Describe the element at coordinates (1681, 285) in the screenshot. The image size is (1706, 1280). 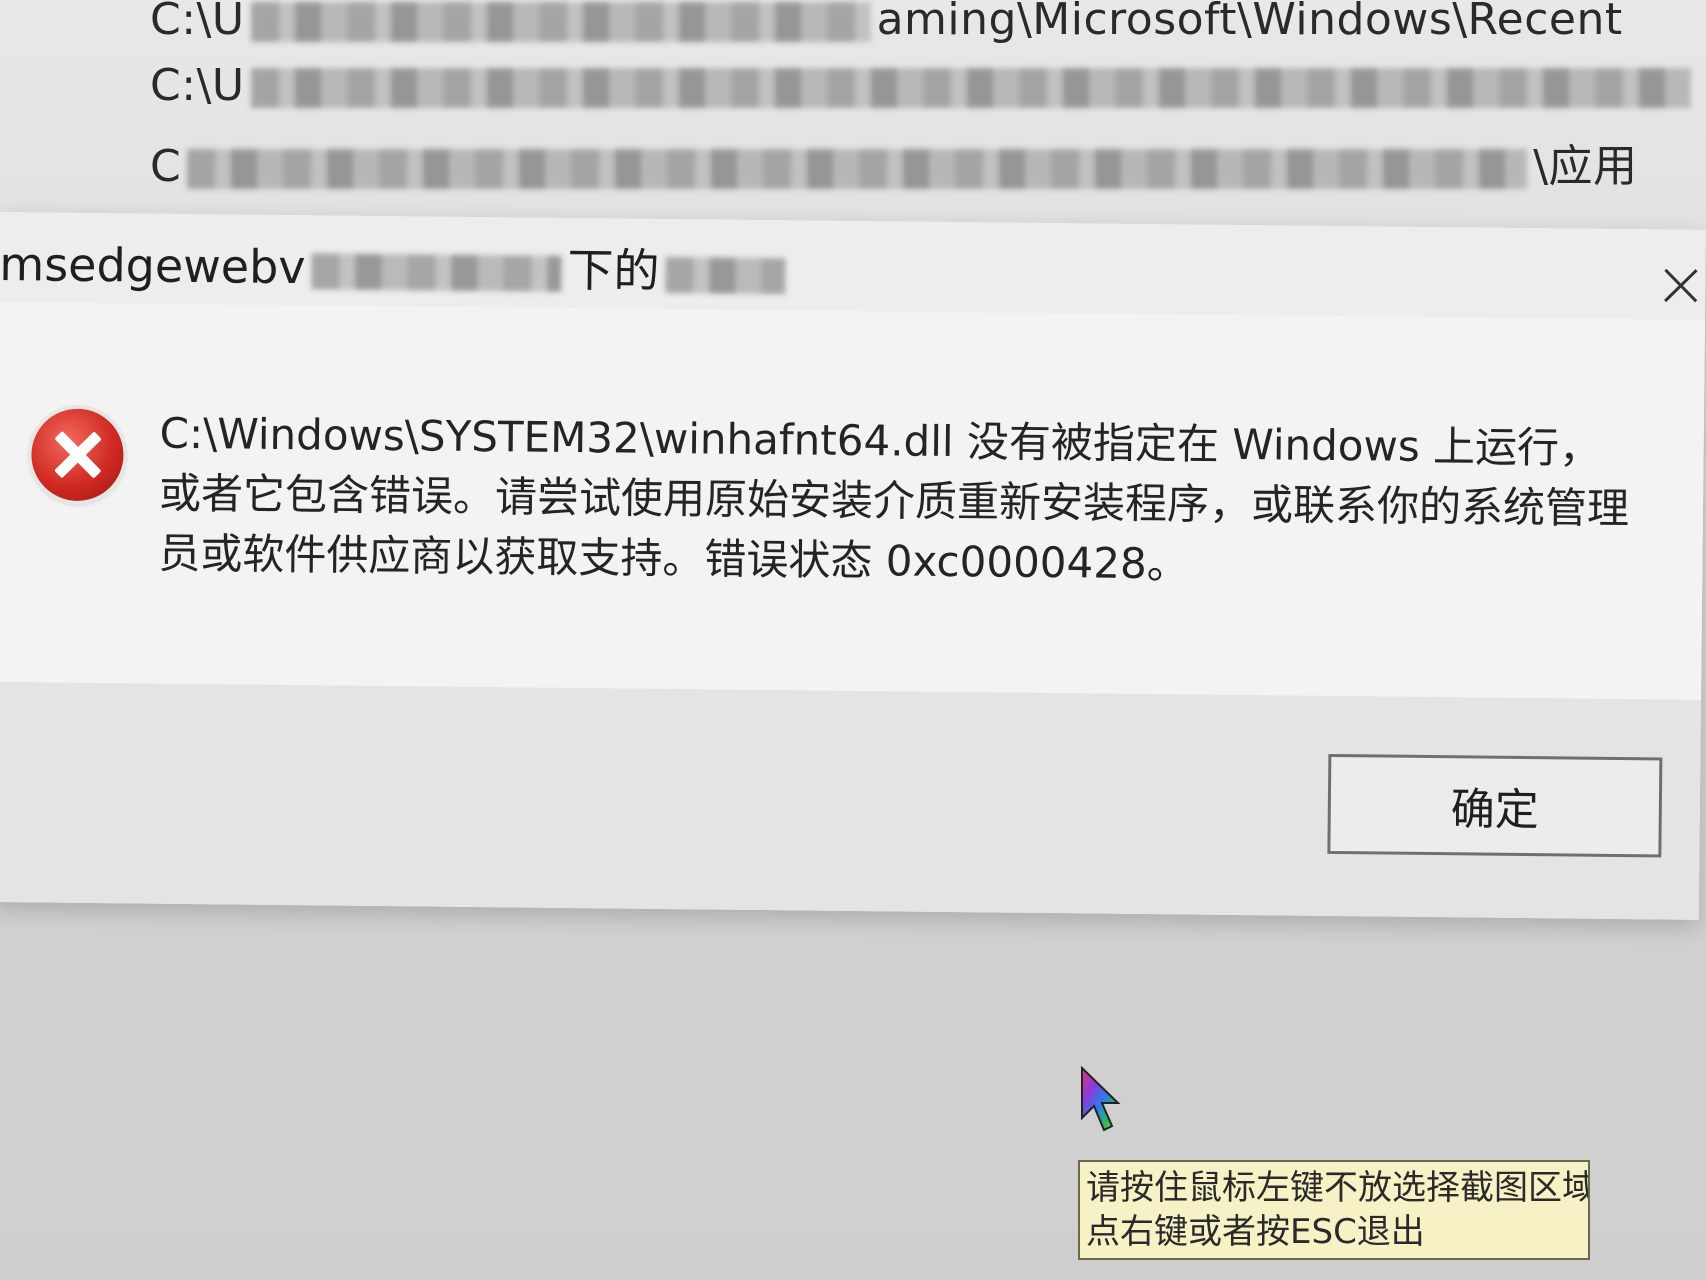
I see `close-icon` at that location.